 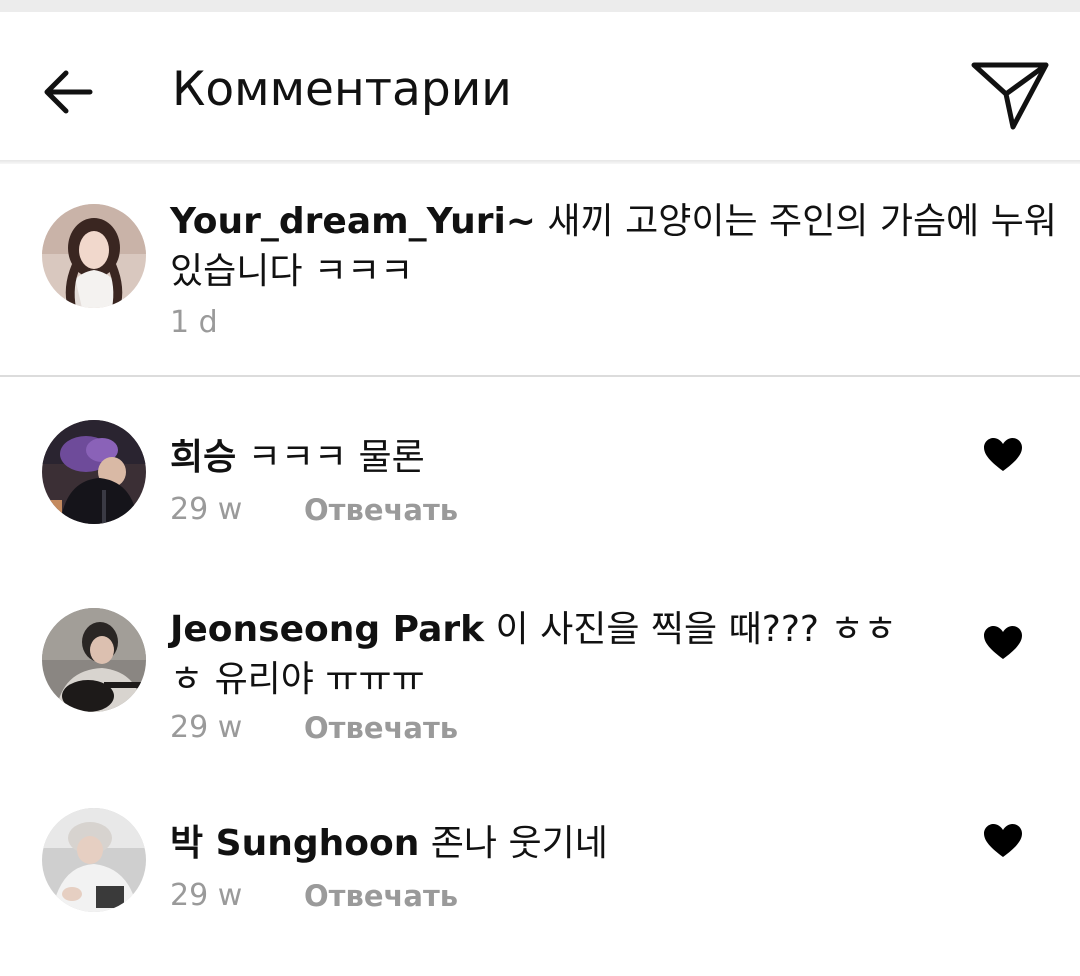 What do you see at coordinates (330, 457) in the screenshot?
I see `comment-1-text: ㅋㅋㅋ 물론` at bounding box center [330, 457].